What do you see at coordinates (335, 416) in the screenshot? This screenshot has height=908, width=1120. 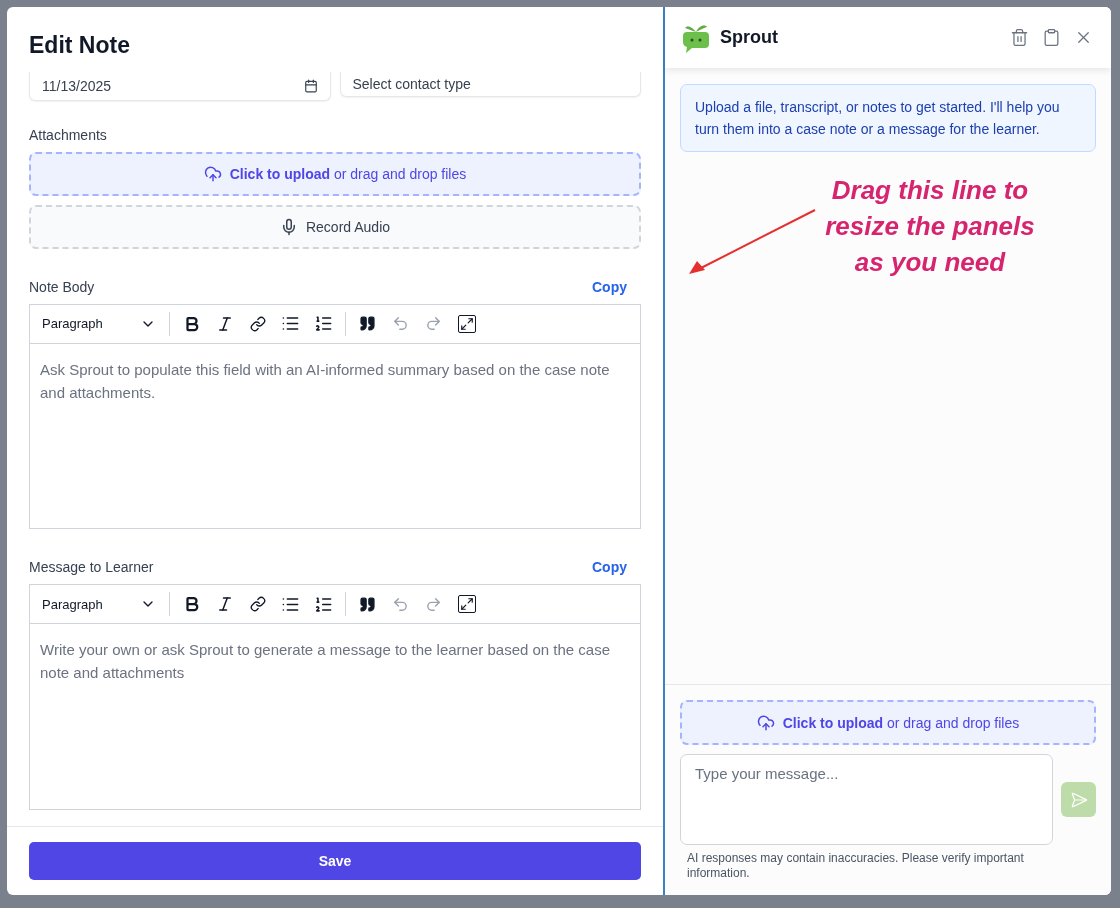 I see `rich-text-editor: Paragraph Ask Sprout to populate this field with an AI-informed summary based on the case note and attachments.` at bounding box center [335, 416].